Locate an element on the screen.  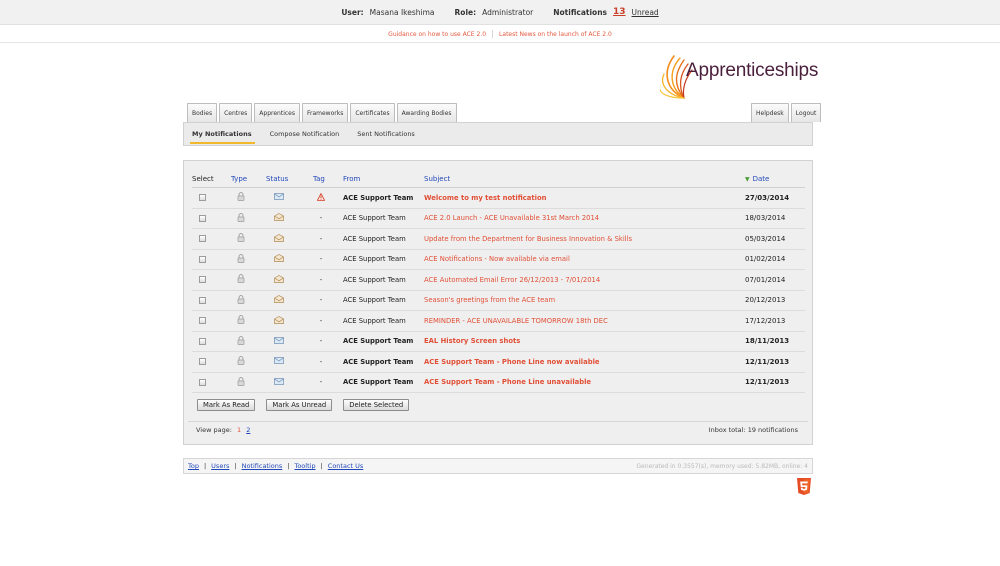
sort-down-icon: ▼ is located at coordinates (747, 179).